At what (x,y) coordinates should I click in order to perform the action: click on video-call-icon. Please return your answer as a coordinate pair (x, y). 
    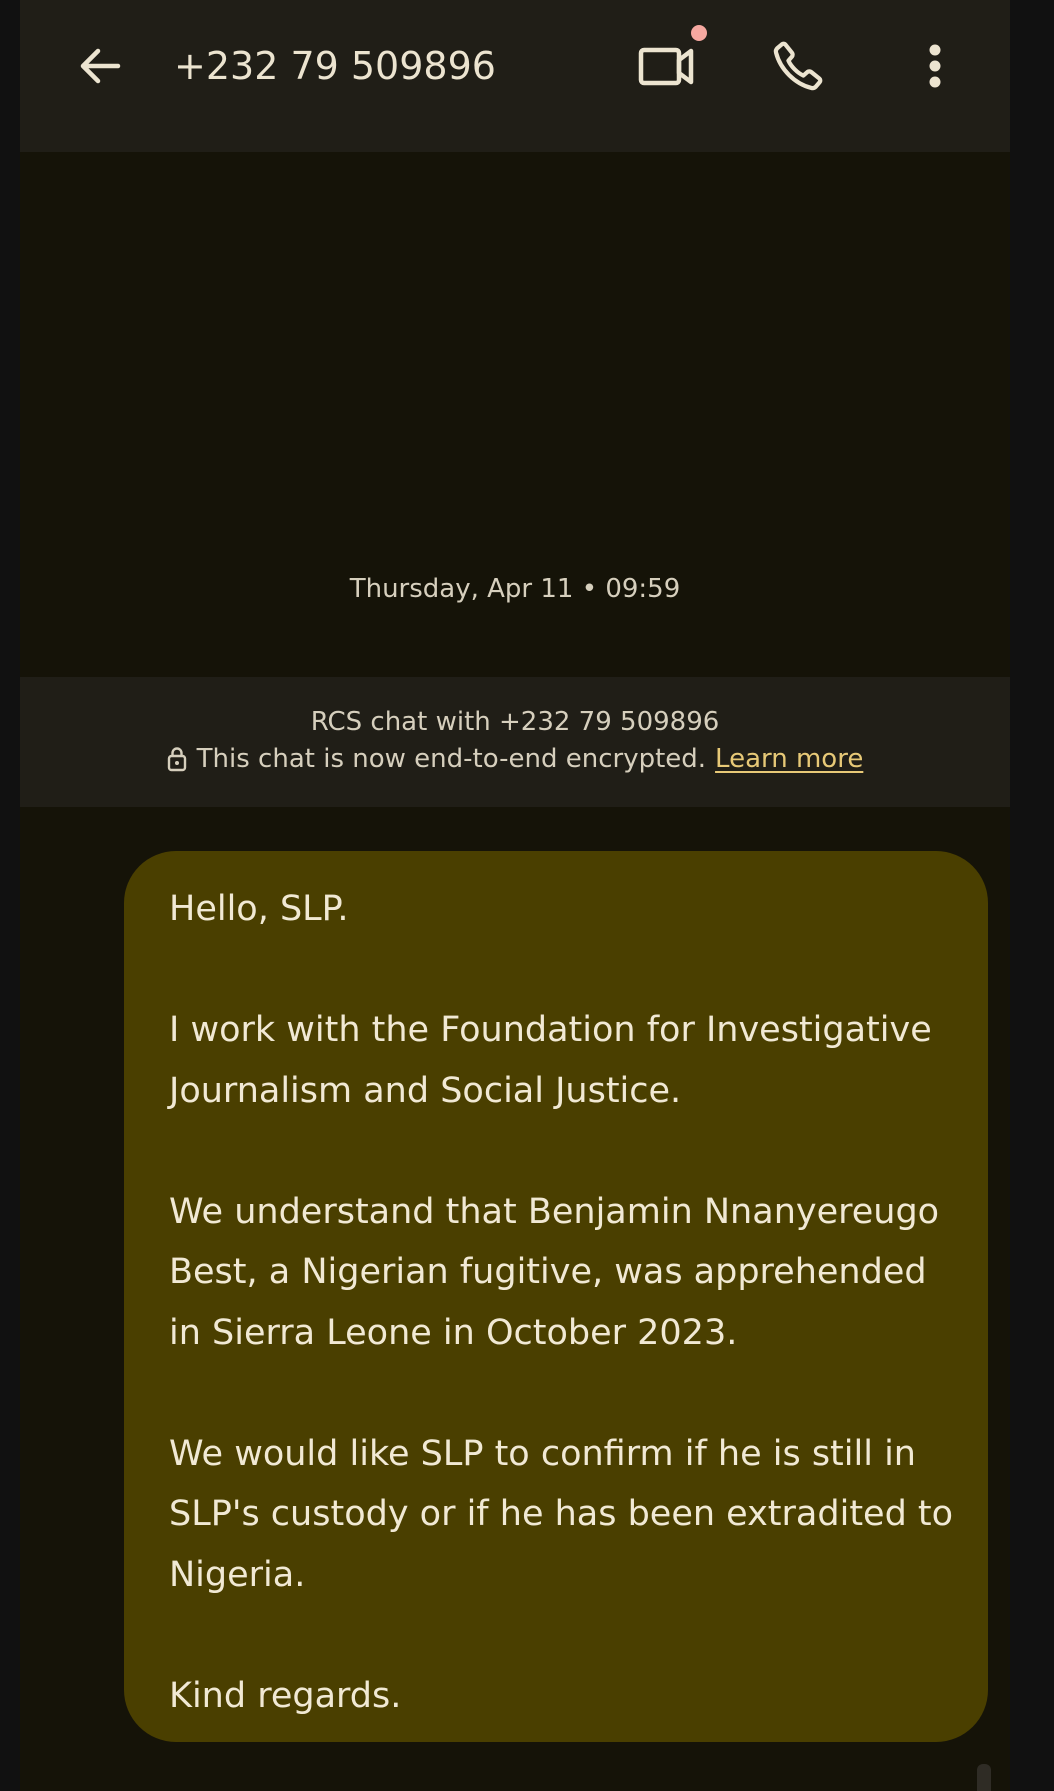
    Looking at the image, I should click on (666, 66).